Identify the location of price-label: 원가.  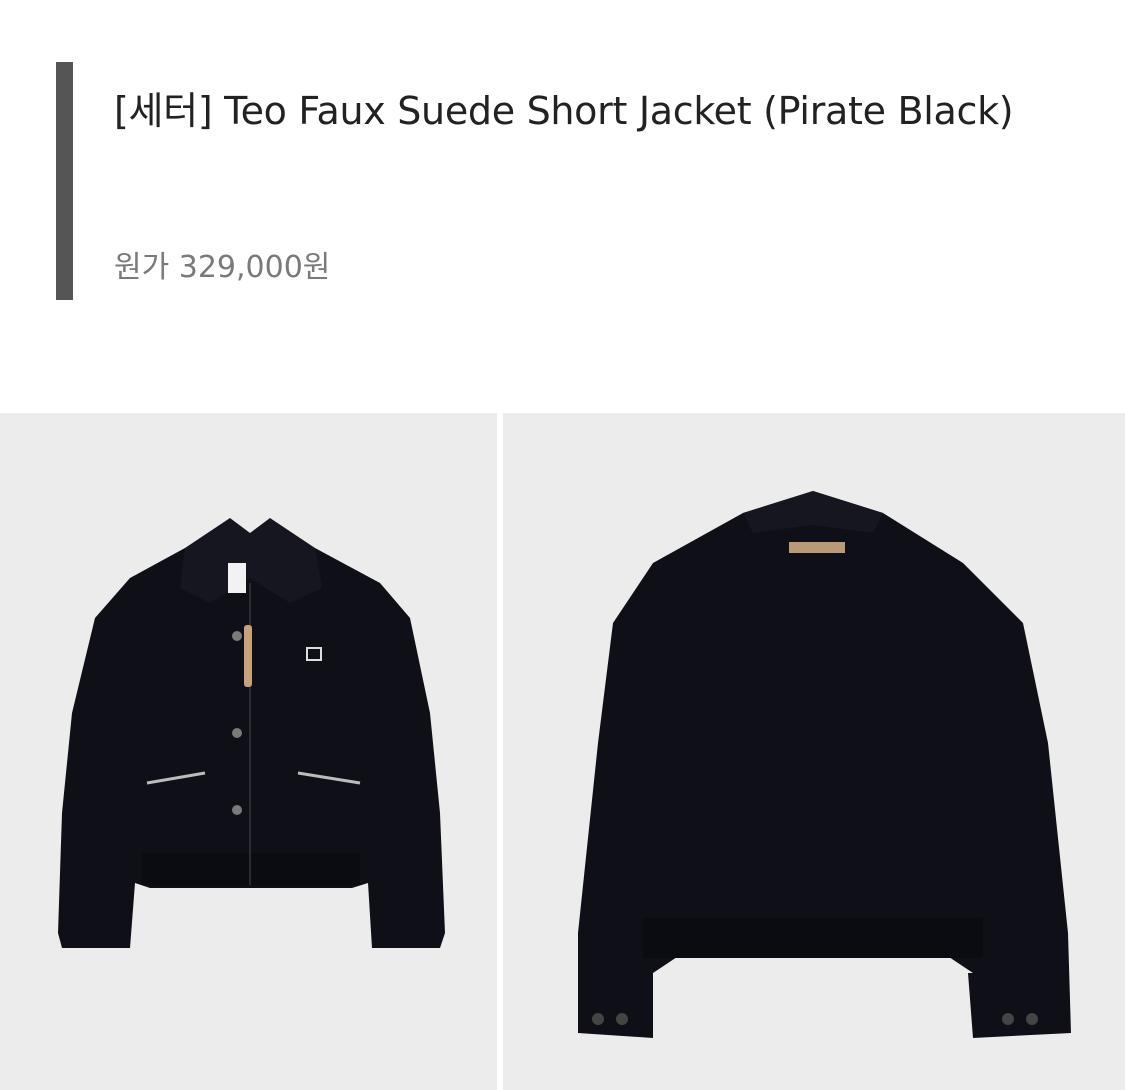
(142, 267).